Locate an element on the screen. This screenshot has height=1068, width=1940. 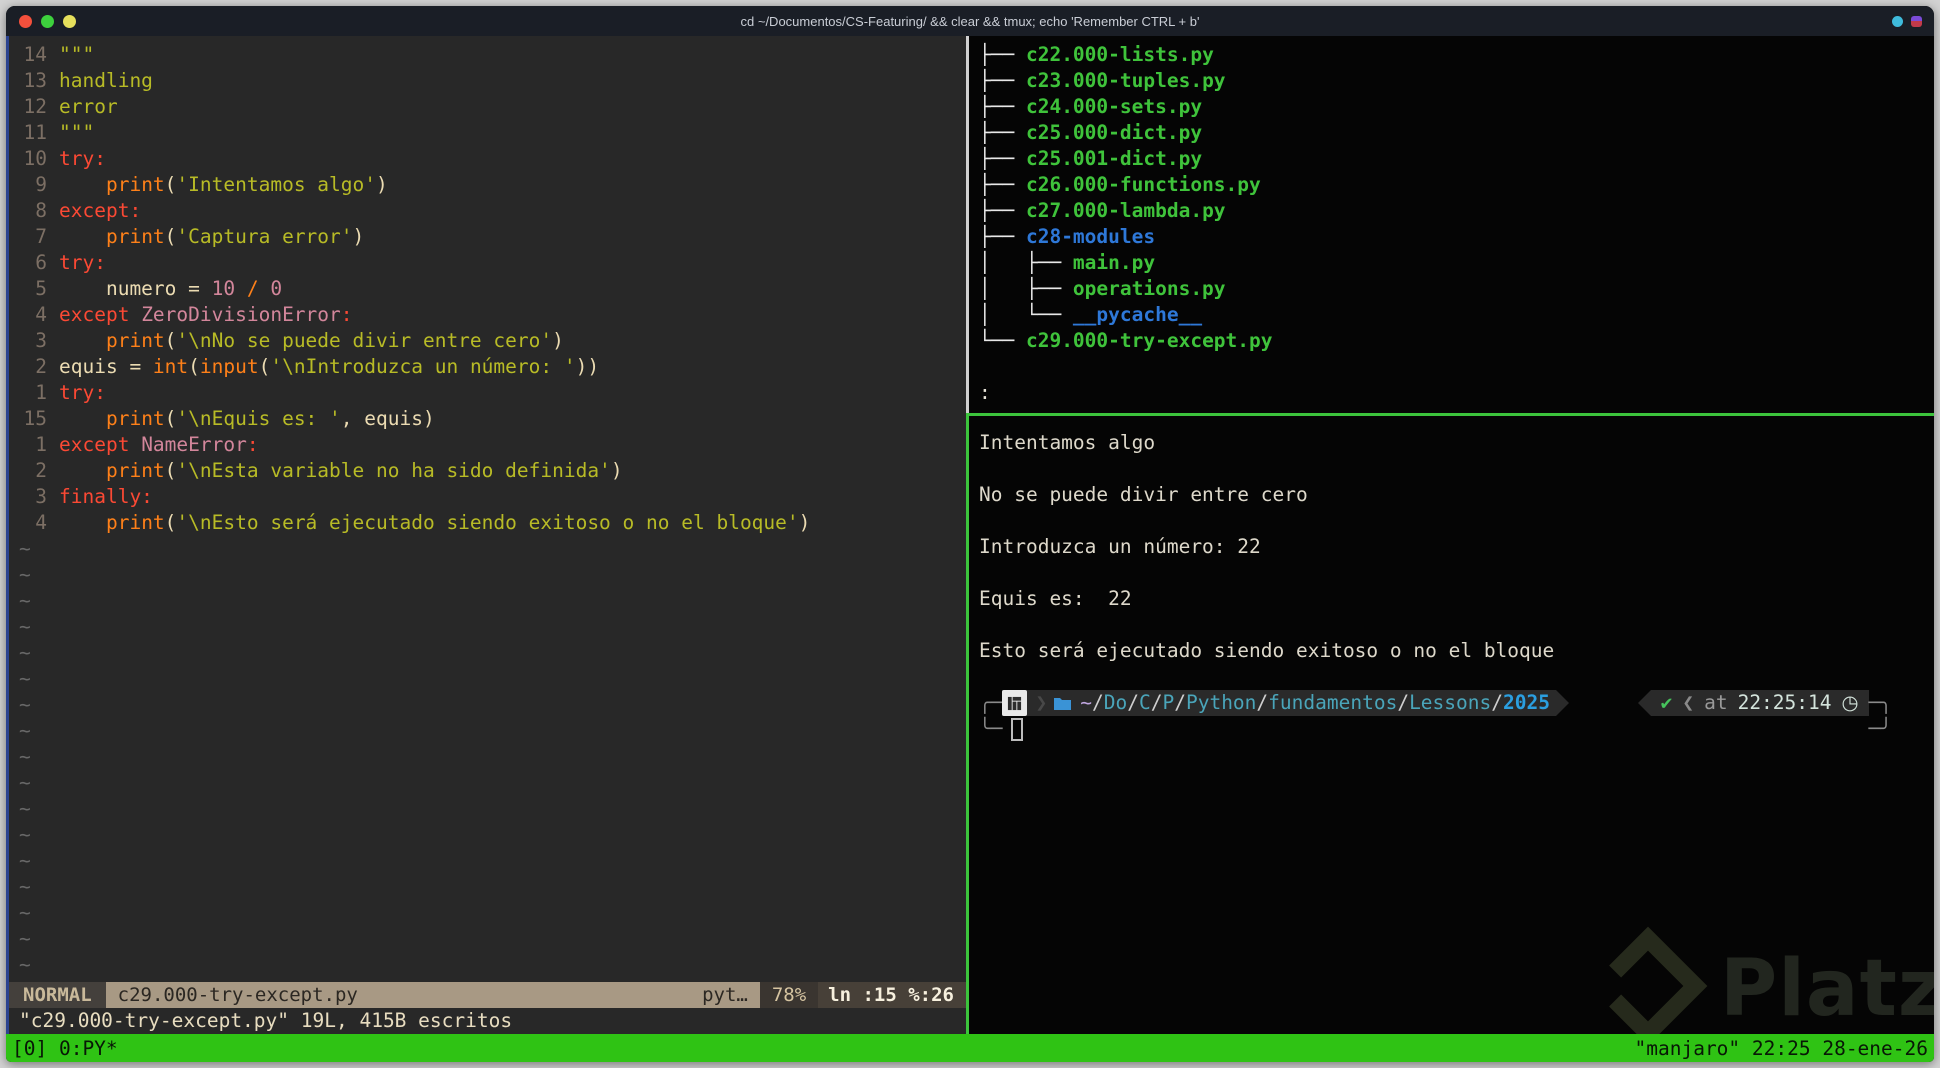
code-line: 13 handling is located at coordinates (492, 81).